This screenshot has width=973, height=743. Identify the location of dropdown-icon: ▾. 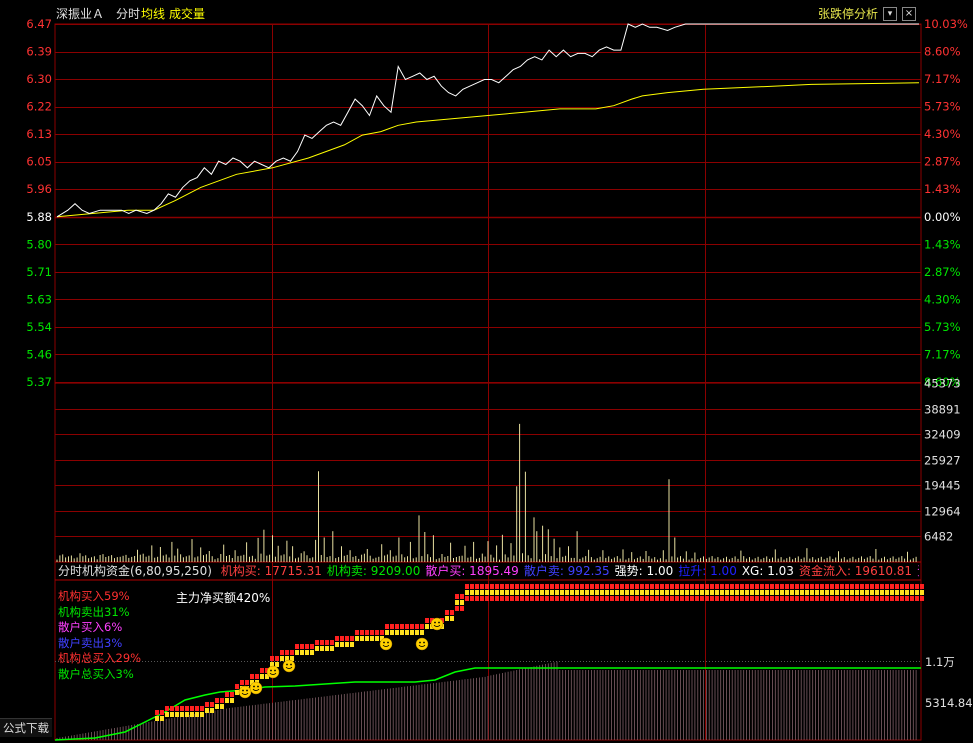
(890, 14).